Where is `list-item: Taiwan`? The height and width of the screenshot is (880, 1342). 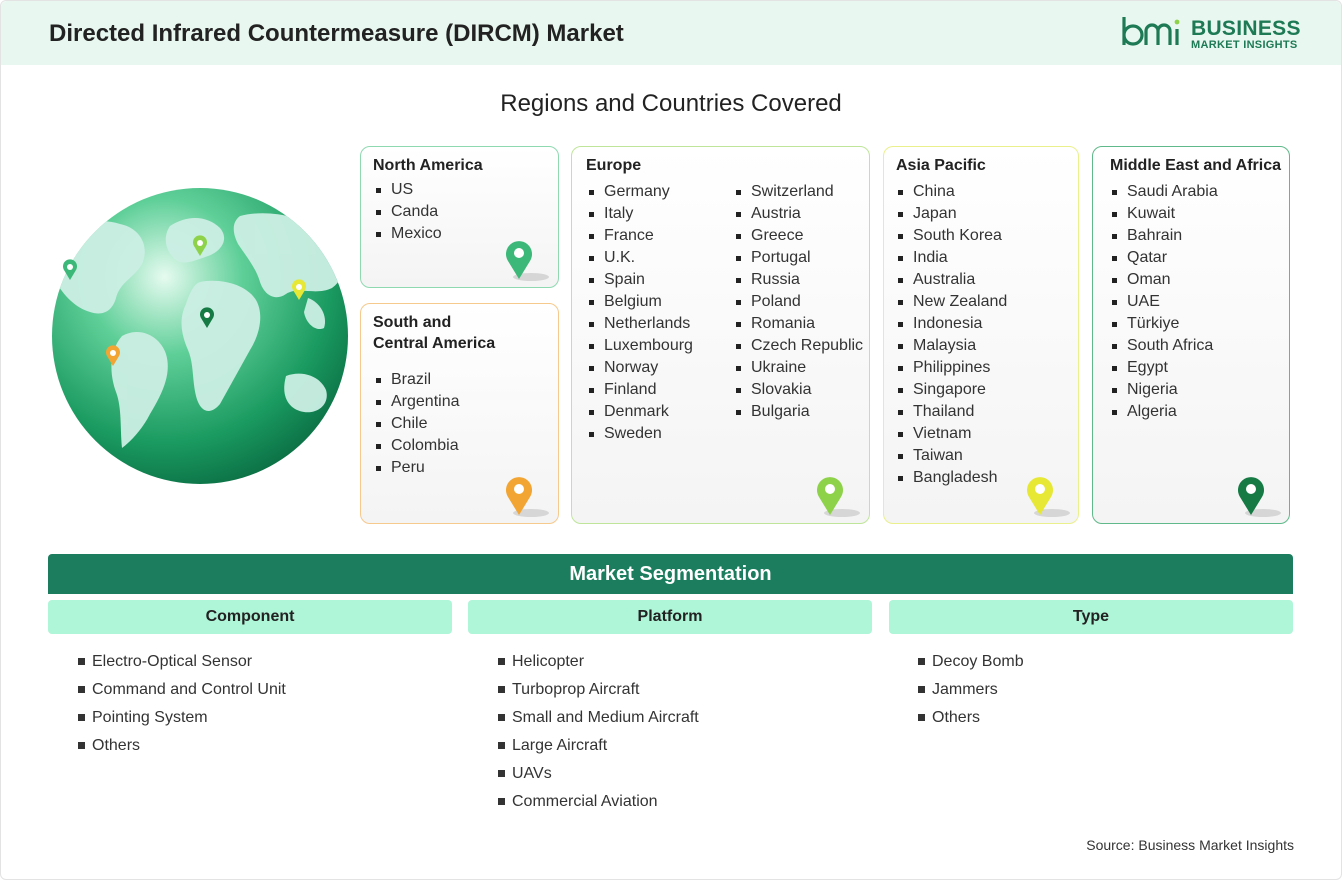
list-item: Taiwan is located at coordinates (951, 456).